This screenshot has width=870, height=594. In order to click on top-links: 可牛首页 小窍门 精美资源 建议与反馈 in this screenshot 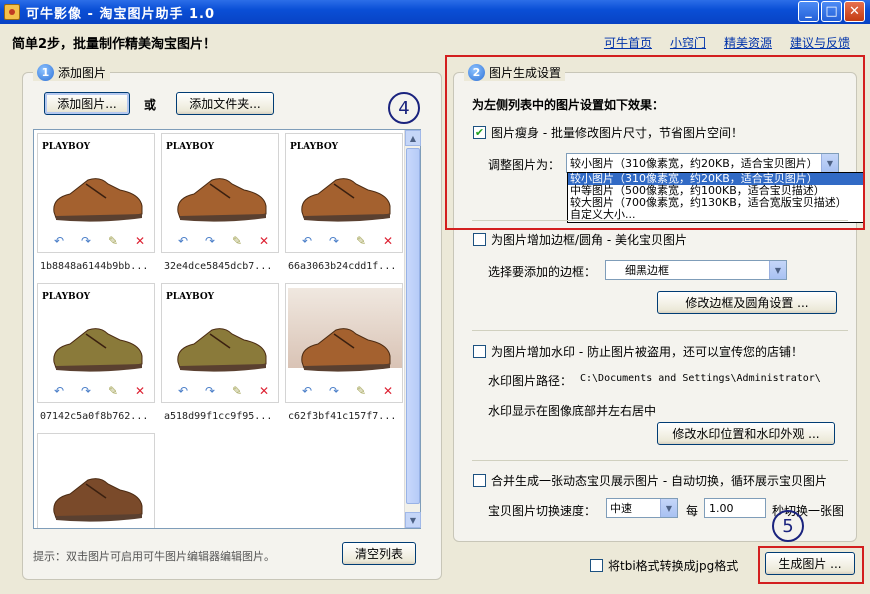, I will do `click(727, 42)`.